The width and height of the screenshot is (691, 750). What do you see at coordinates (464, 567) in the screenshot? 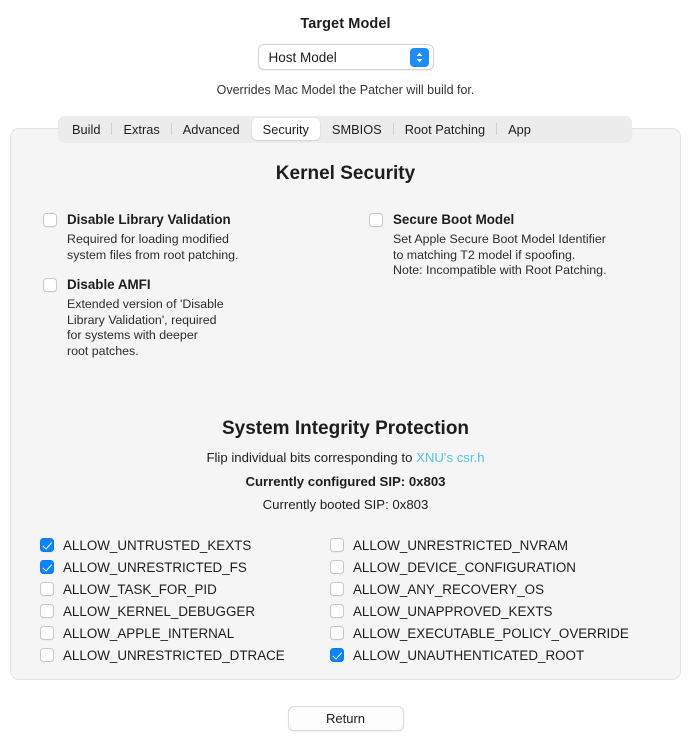
I see `sip-bit-label: ALLOW_DEVICE_CONFIGURATION` at bounding box center [464, 567].